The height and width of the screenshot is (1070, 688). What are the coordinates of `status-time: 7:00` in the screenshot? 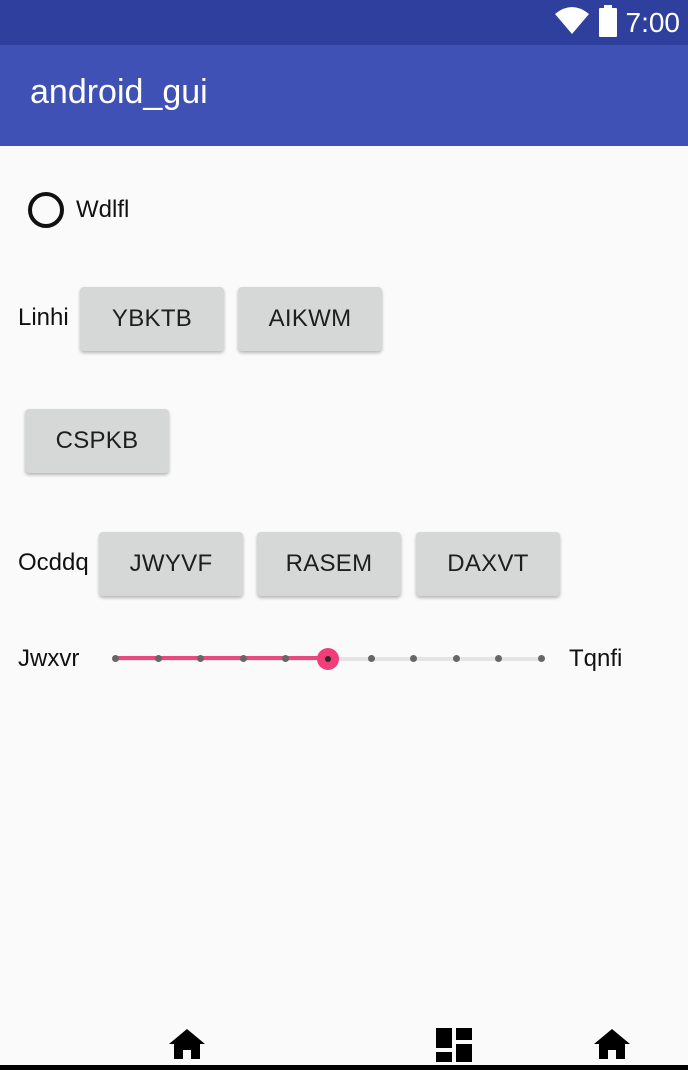 It's located at (653, 22).